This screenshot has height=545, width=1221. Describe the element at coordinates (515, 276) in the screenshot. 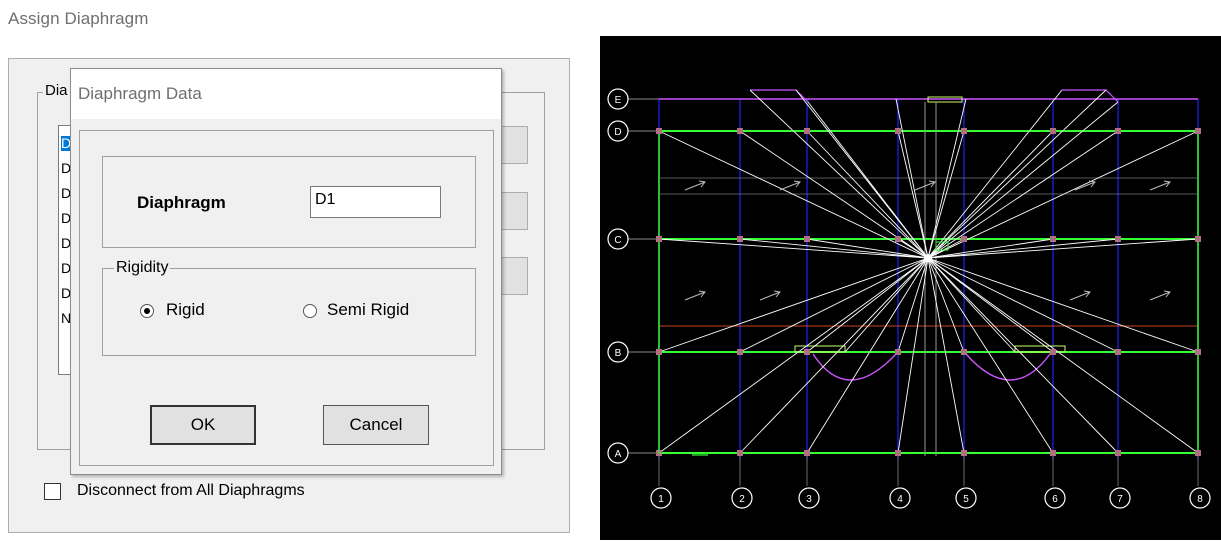

I see `delete-diaphragm-button` at that location.